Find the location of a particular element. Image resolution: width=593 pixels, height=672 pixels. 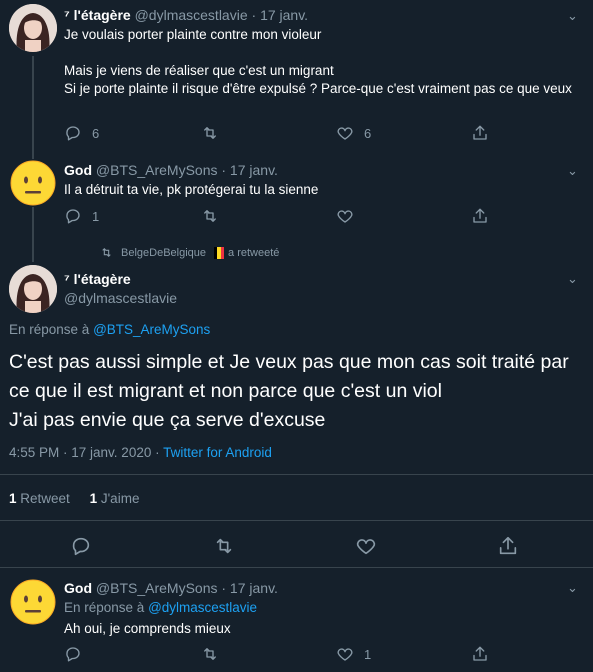

retweeter-name: BelgeDeBelgique is located at coordinates (163, 253).